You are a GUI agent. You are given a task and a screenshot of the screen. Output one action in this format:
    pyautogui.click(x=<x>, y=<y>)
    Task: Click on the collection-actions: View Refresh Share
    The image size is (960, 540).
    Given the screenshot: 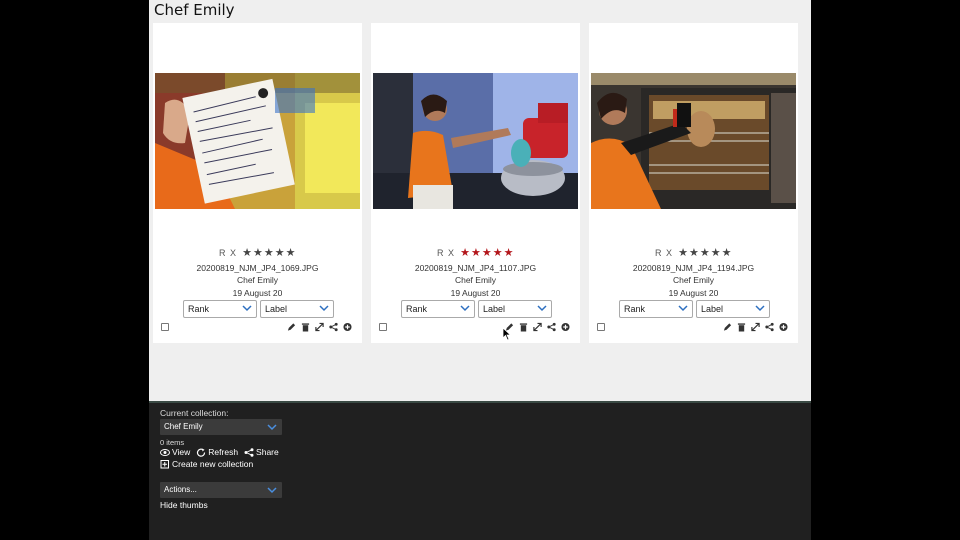 What is the action you would take?
    pyautogui.click(x=219, y=452)
    